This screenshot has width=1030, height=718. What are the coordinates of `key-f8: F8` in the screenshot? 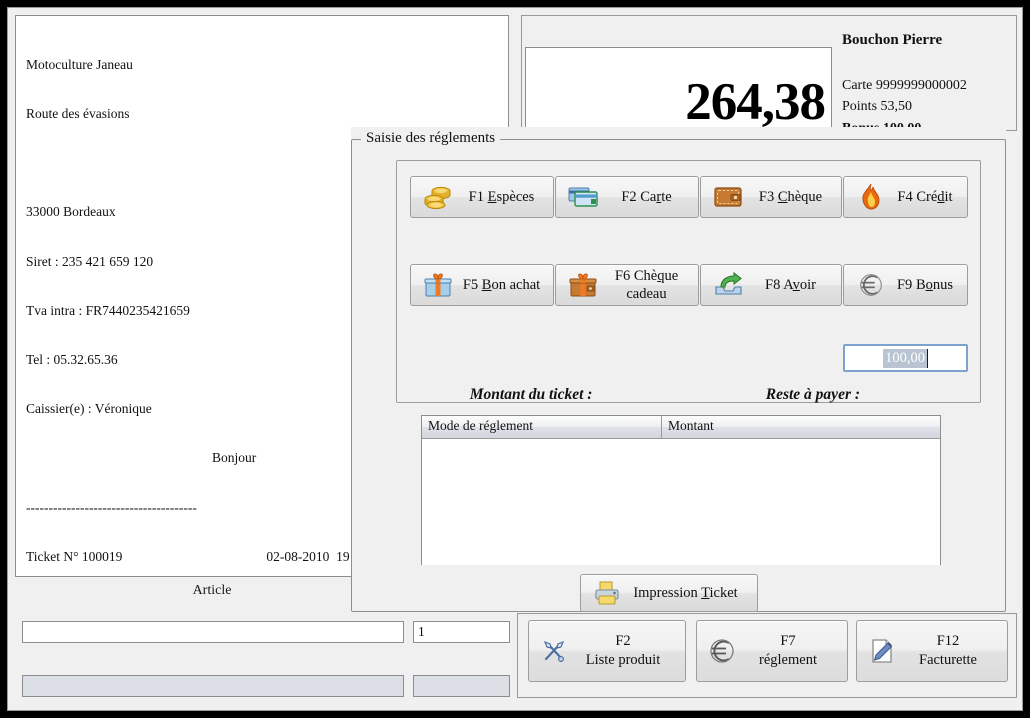 It's located at (773, 285).